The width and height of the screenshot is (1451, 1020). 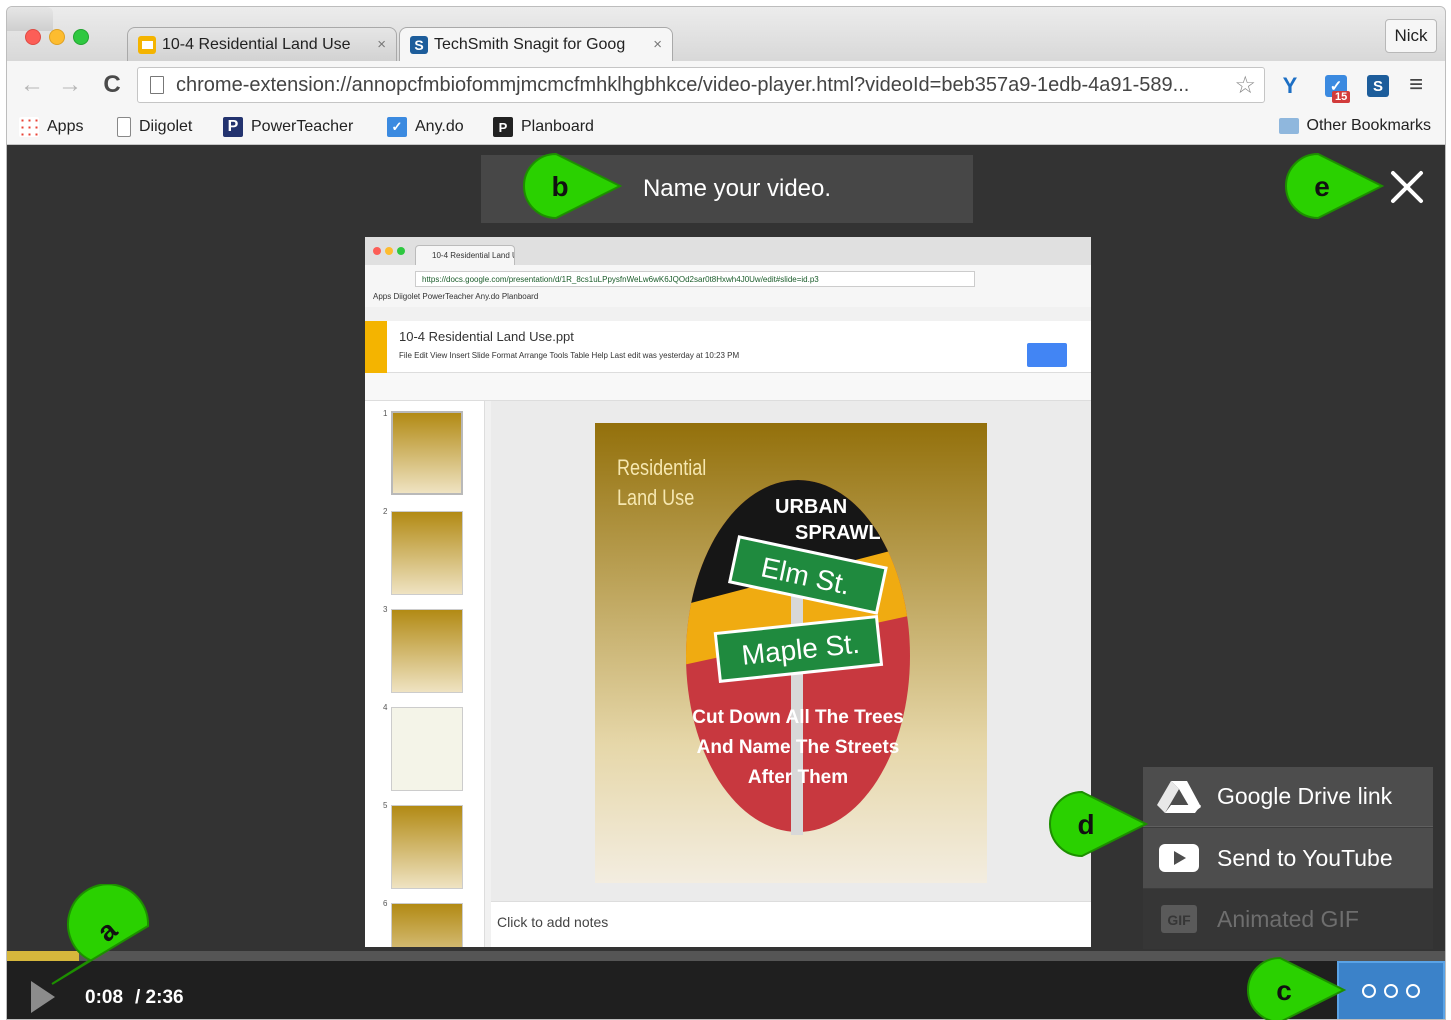 I want to click on graphic-text-sprawl: SPRAWL, so click(x=838, y=533).